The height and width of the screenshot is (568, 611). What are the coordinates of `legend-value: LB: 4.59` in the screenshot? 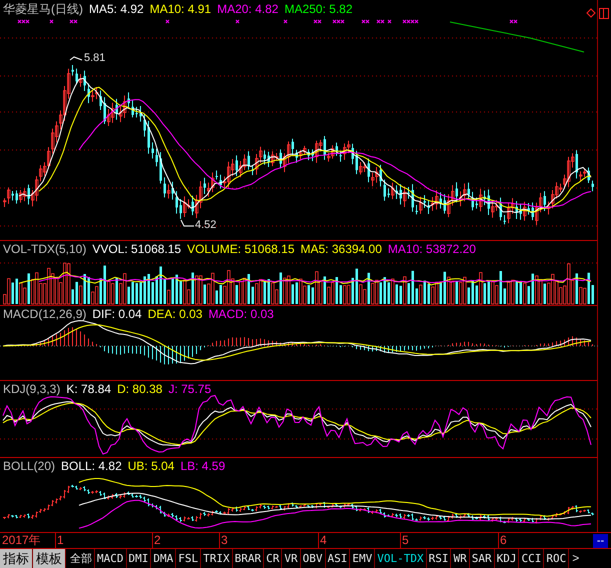 It's located at (203, 466).